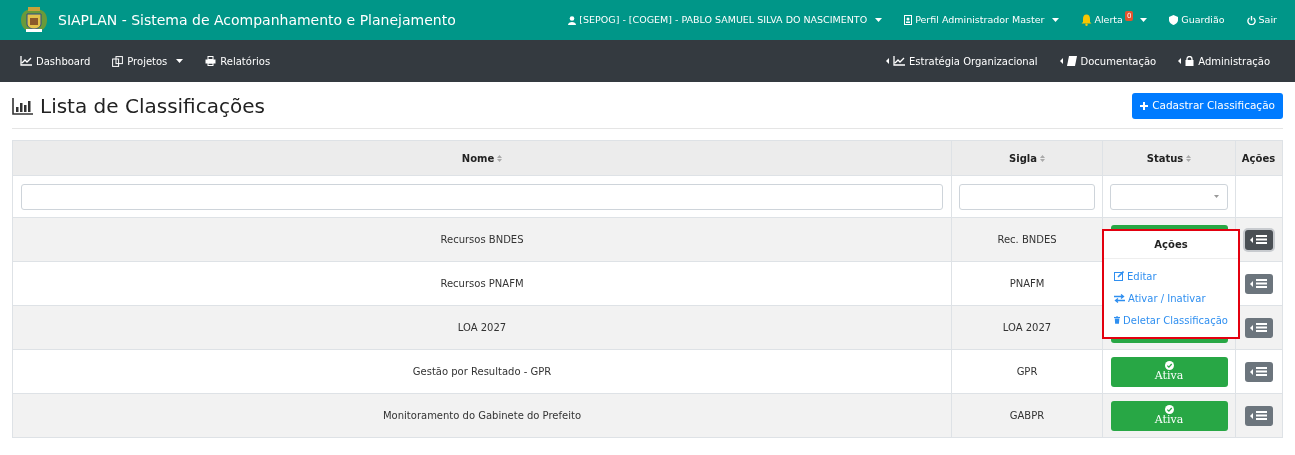 The image size is (1295, 455). What do you see at coordinates (1026, 415) in the screenshot?
I see `table-cell: GABPR` at bounding box center [1026, 415].